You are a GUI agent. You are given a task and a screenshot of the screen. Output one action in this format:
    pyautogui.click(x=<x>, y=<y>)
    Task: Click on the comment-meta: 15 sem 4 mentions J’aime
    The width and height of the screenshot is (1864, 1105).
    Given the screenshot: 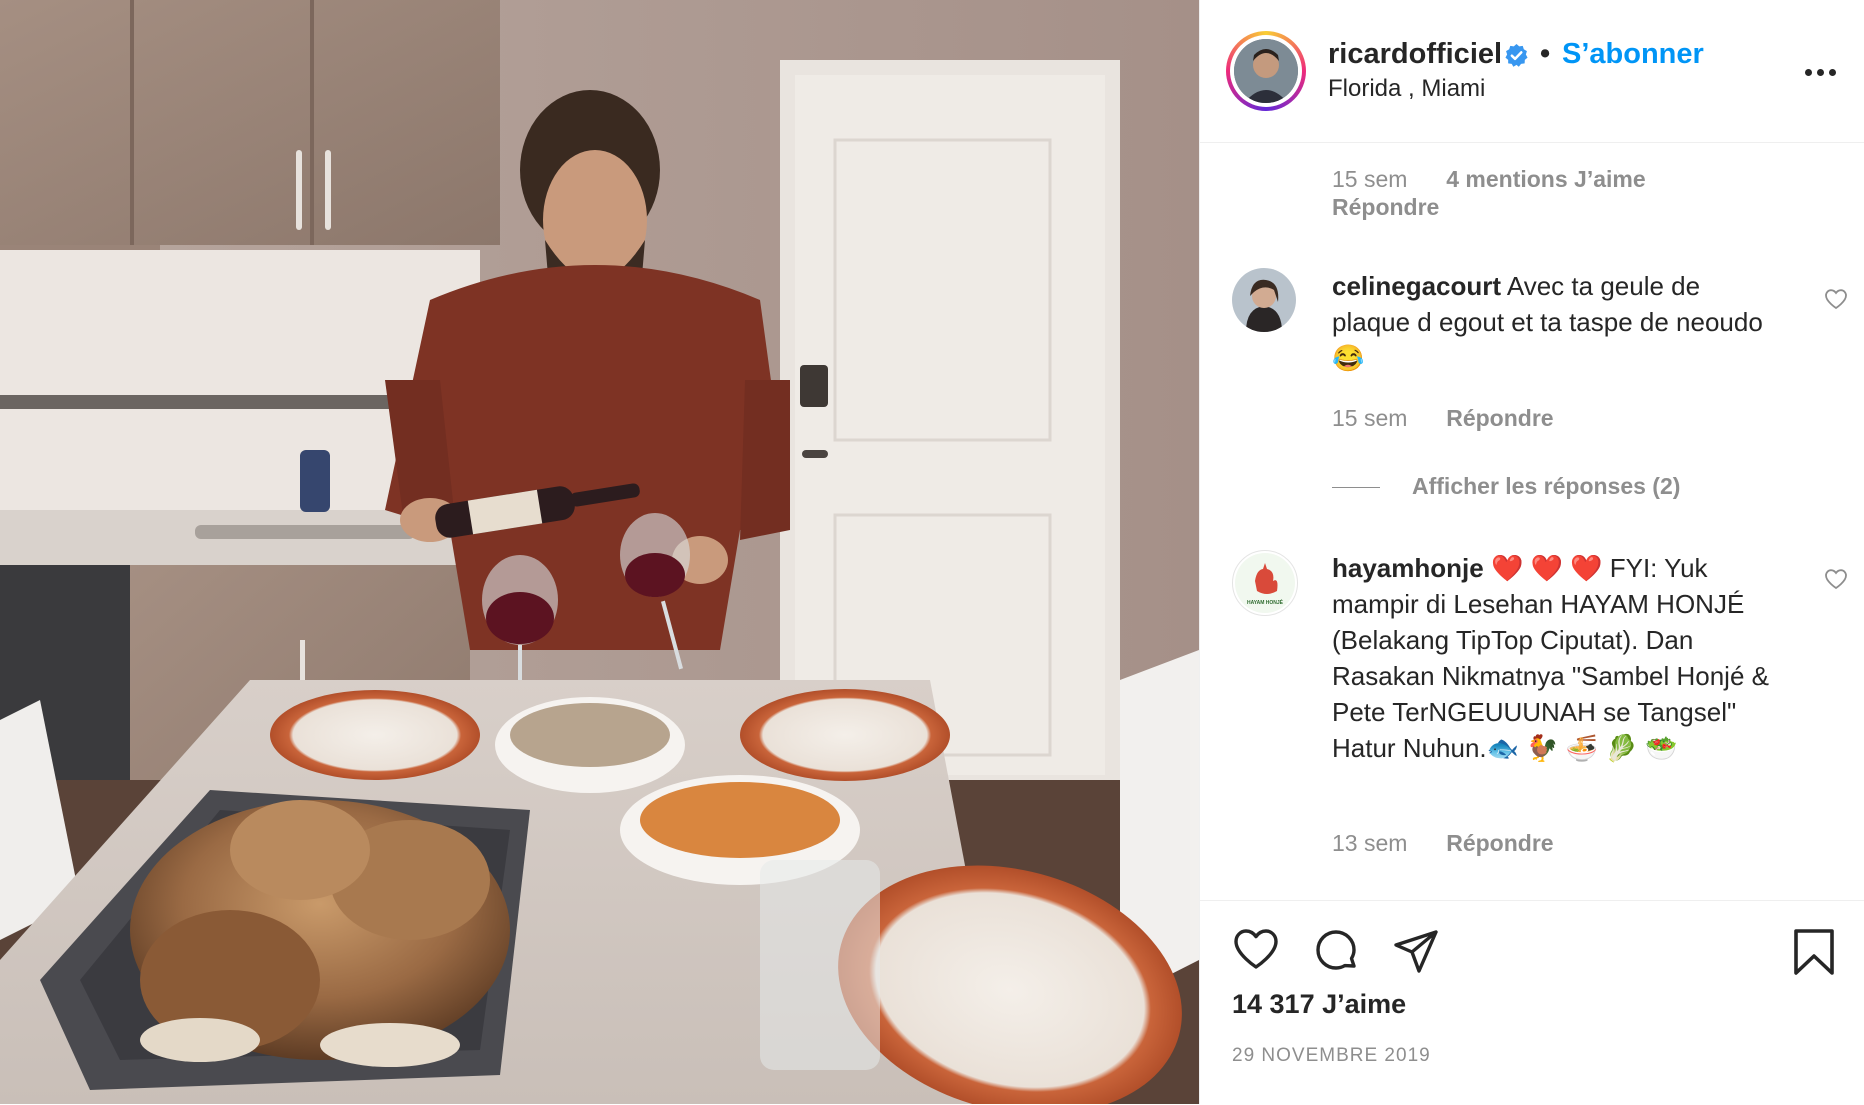 What is the action you would take?
    pyautogui.click(x=1489, y=179)
    